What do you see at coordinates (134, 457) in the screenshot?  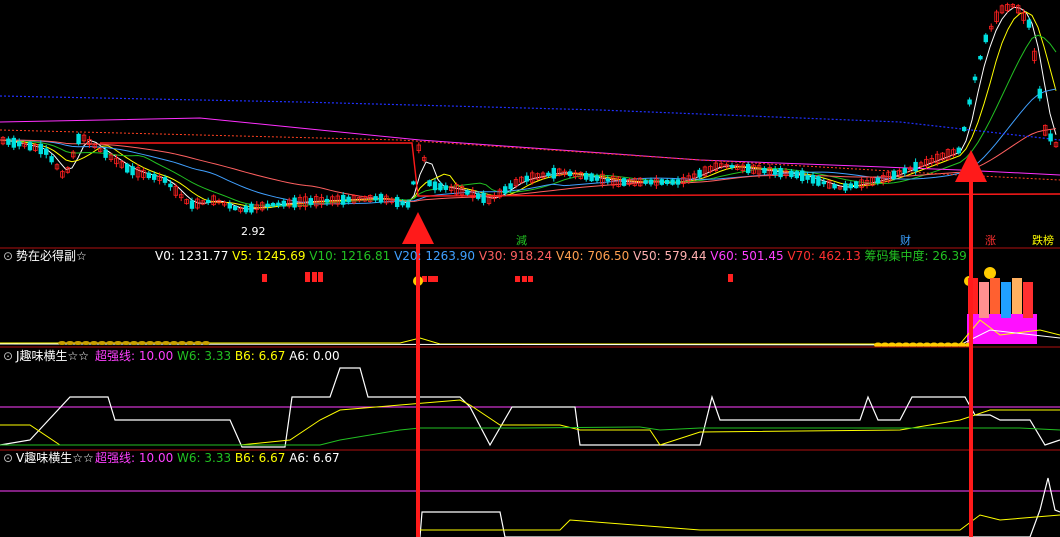 I see `readout-item: 超强线: 10.00` at bounding box center [134, 457].